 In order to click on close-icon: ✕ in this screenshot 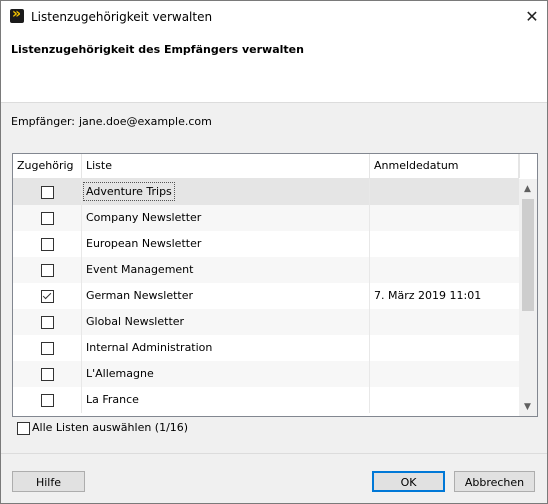, I will do `click(532, 16)`.